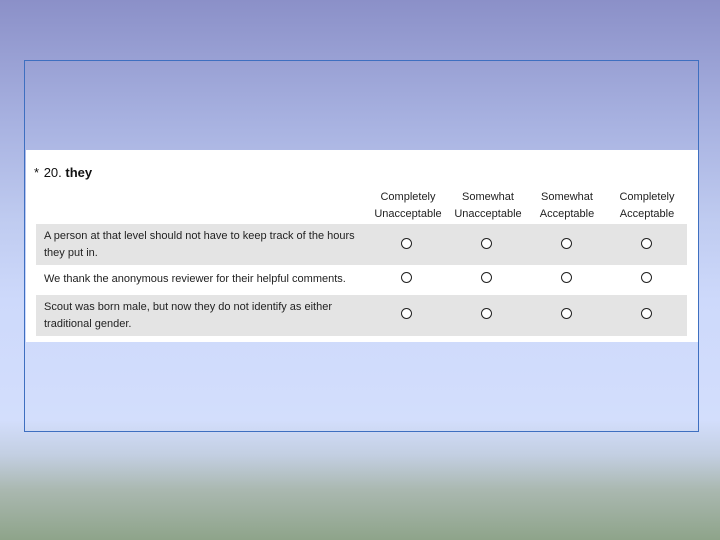 This screenshot has width=720, height=540. Describe the element at coordinates (52, 172) in the screenshot. I see `question-number: 20.` at that location.